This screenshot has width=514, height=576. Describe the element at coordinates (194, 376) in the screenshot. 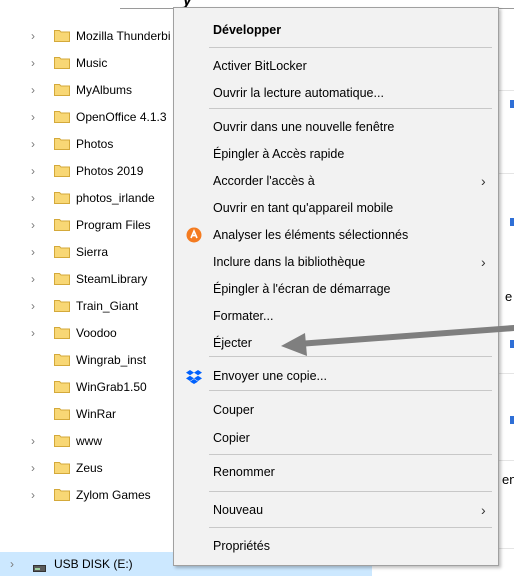

I see `dropbox-icon` at that location.